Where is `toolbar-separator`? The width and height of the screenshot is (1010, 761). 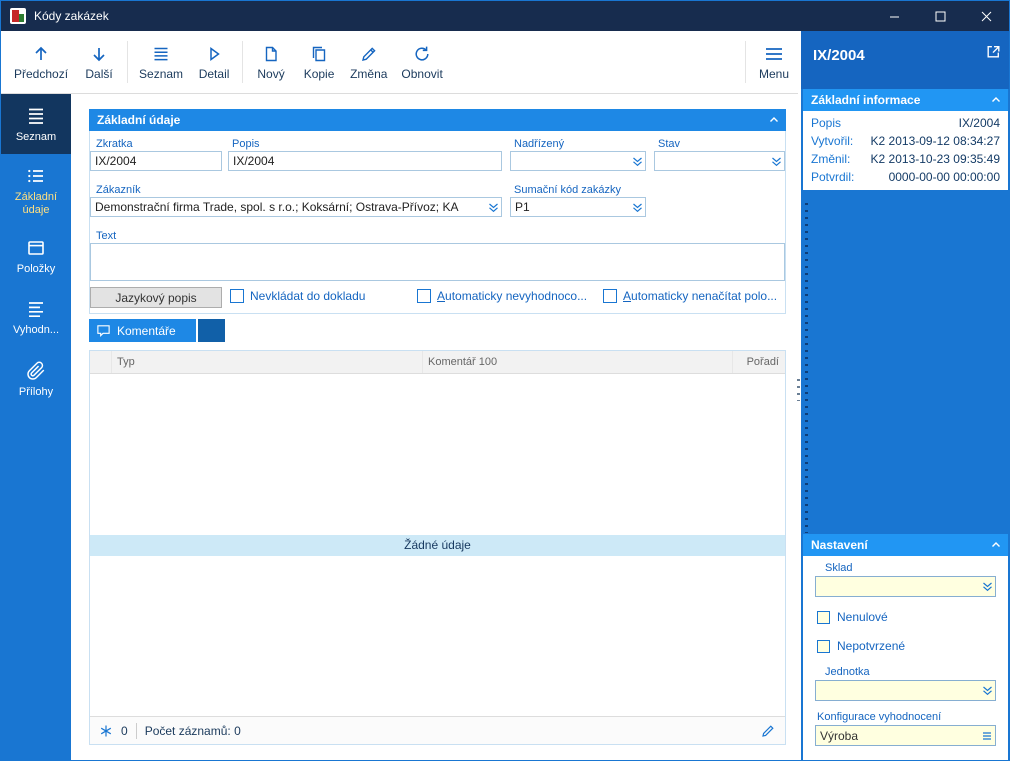 toolbar-separator is located at coordinates (745, 62).